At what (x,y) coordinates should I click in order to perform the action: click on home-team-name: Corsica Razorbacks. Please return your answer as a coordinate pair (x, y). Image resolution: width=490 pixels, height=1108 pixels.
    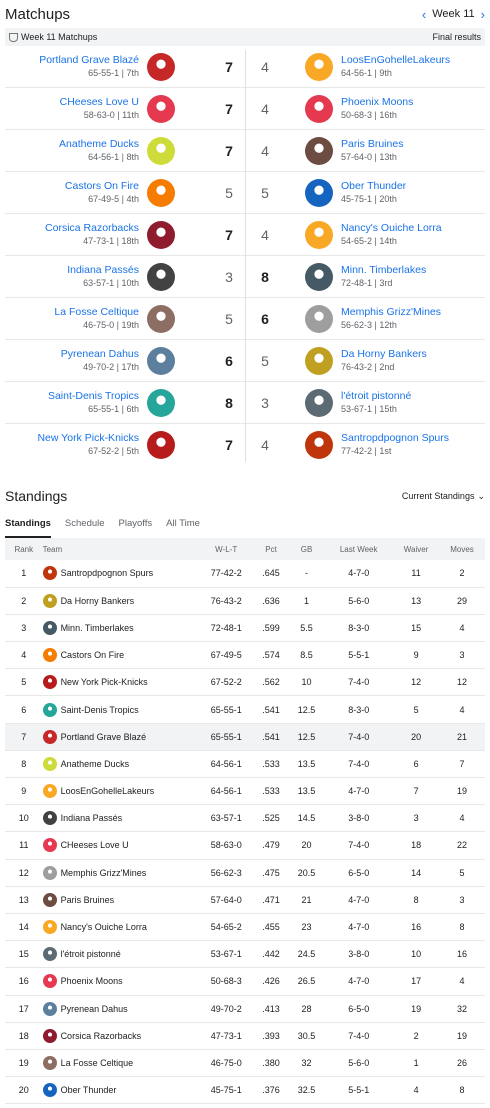
    Looking at the image, I should click on (92, 228).